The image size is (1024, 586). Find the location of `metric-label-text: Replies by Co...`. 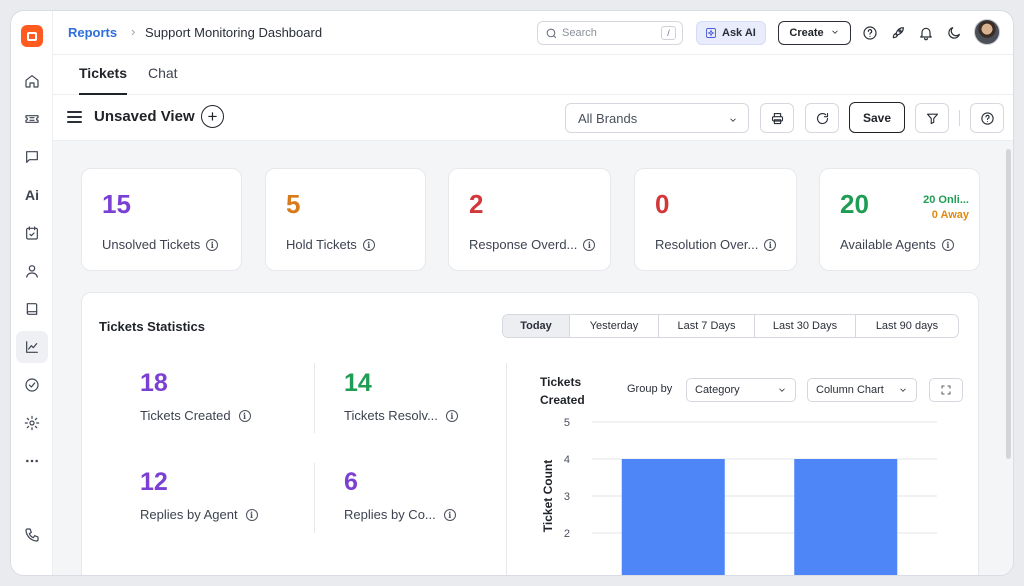

metric-label-text: Replies by Co... is located at coordinates (390, 514).